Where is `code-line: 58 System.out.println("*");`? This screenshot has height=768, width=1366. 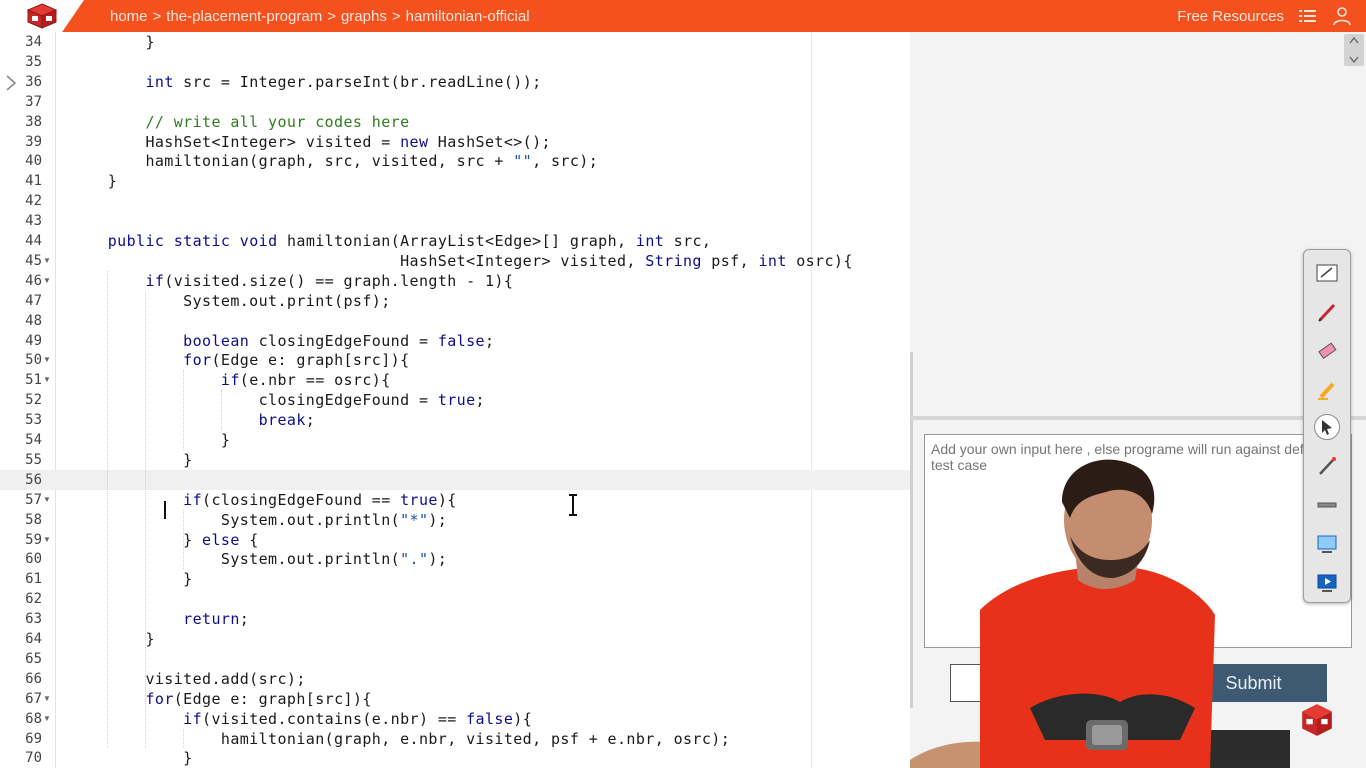 code-line: 58 System.out.println("*"); is located at coordinates (455, 520).